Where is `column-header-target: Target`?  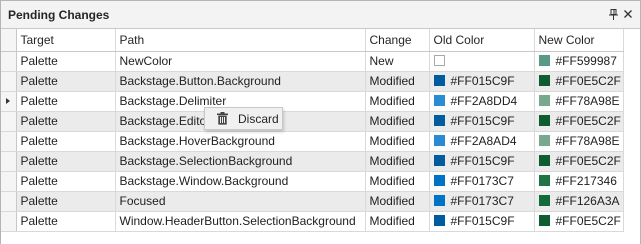 column-header-target: Target is located at coordinates (66, 40).